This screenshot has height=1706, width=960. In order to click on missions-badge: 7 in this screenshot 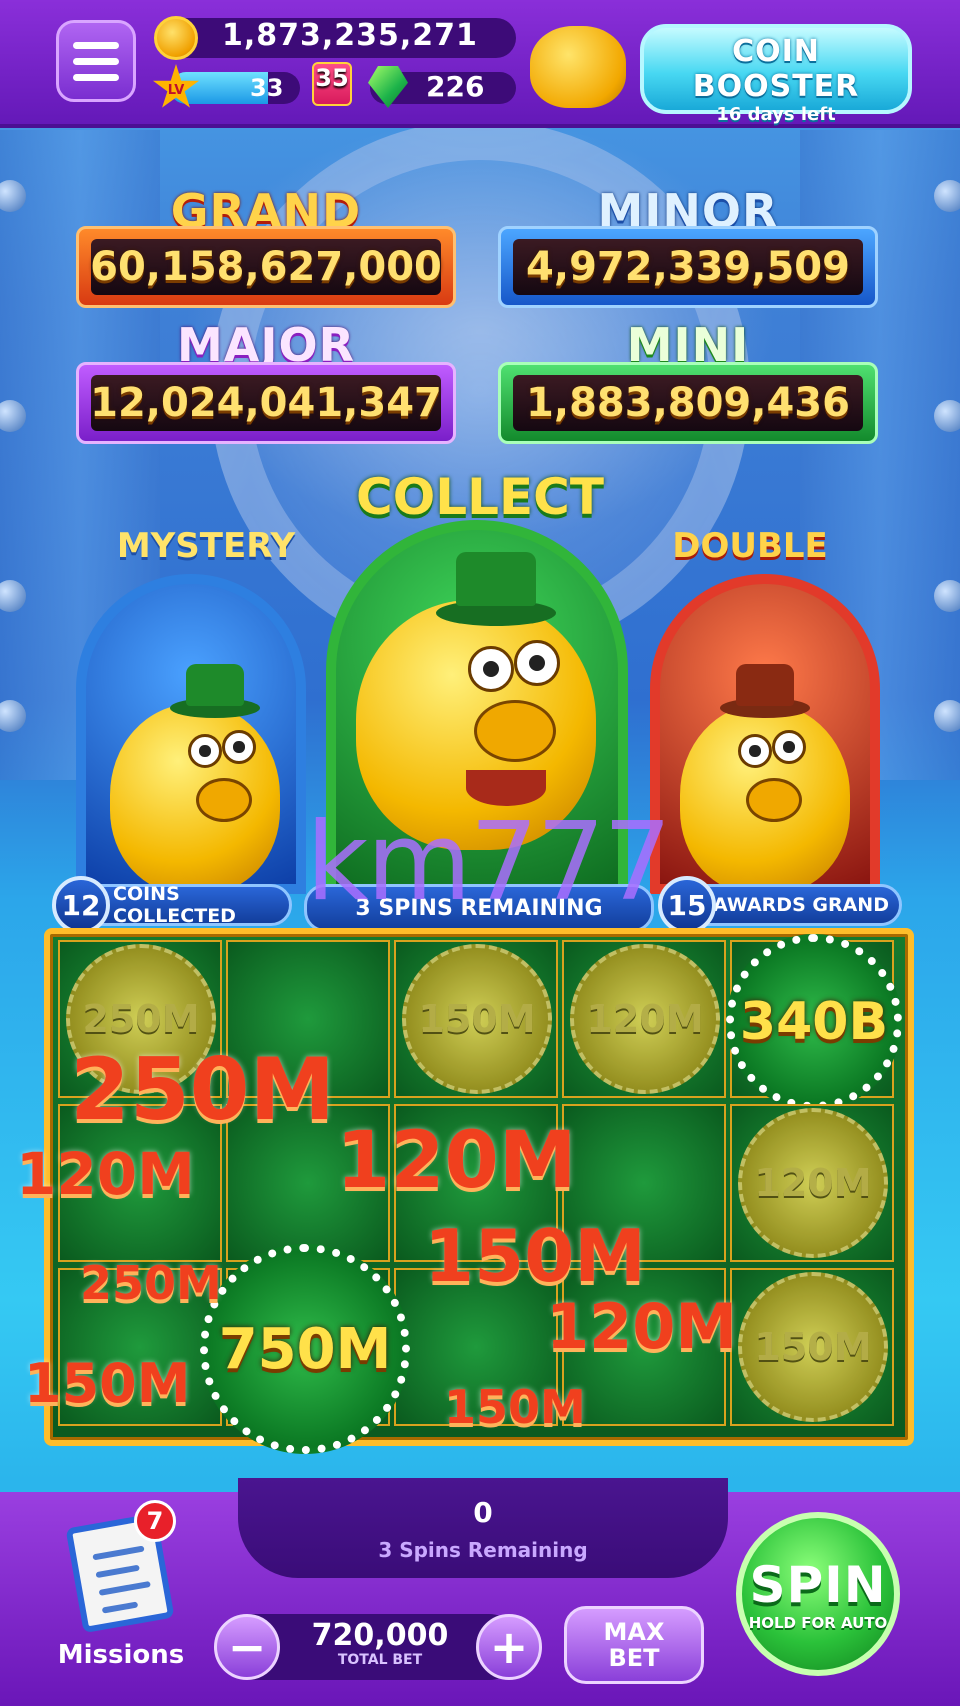, I will do `click(155, 1521)`.